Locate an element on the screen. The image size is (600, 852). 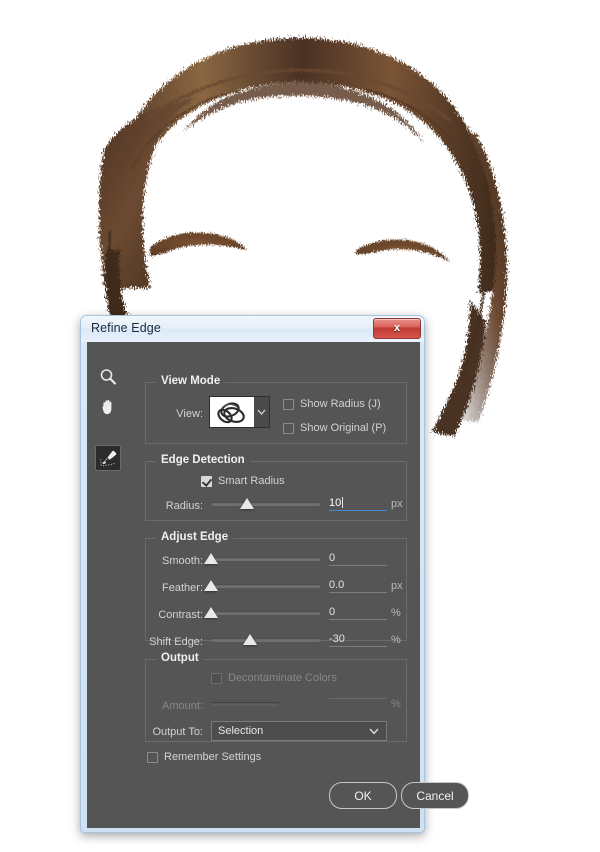
view-dropdown-arrow is located at coordinates (262, 412).